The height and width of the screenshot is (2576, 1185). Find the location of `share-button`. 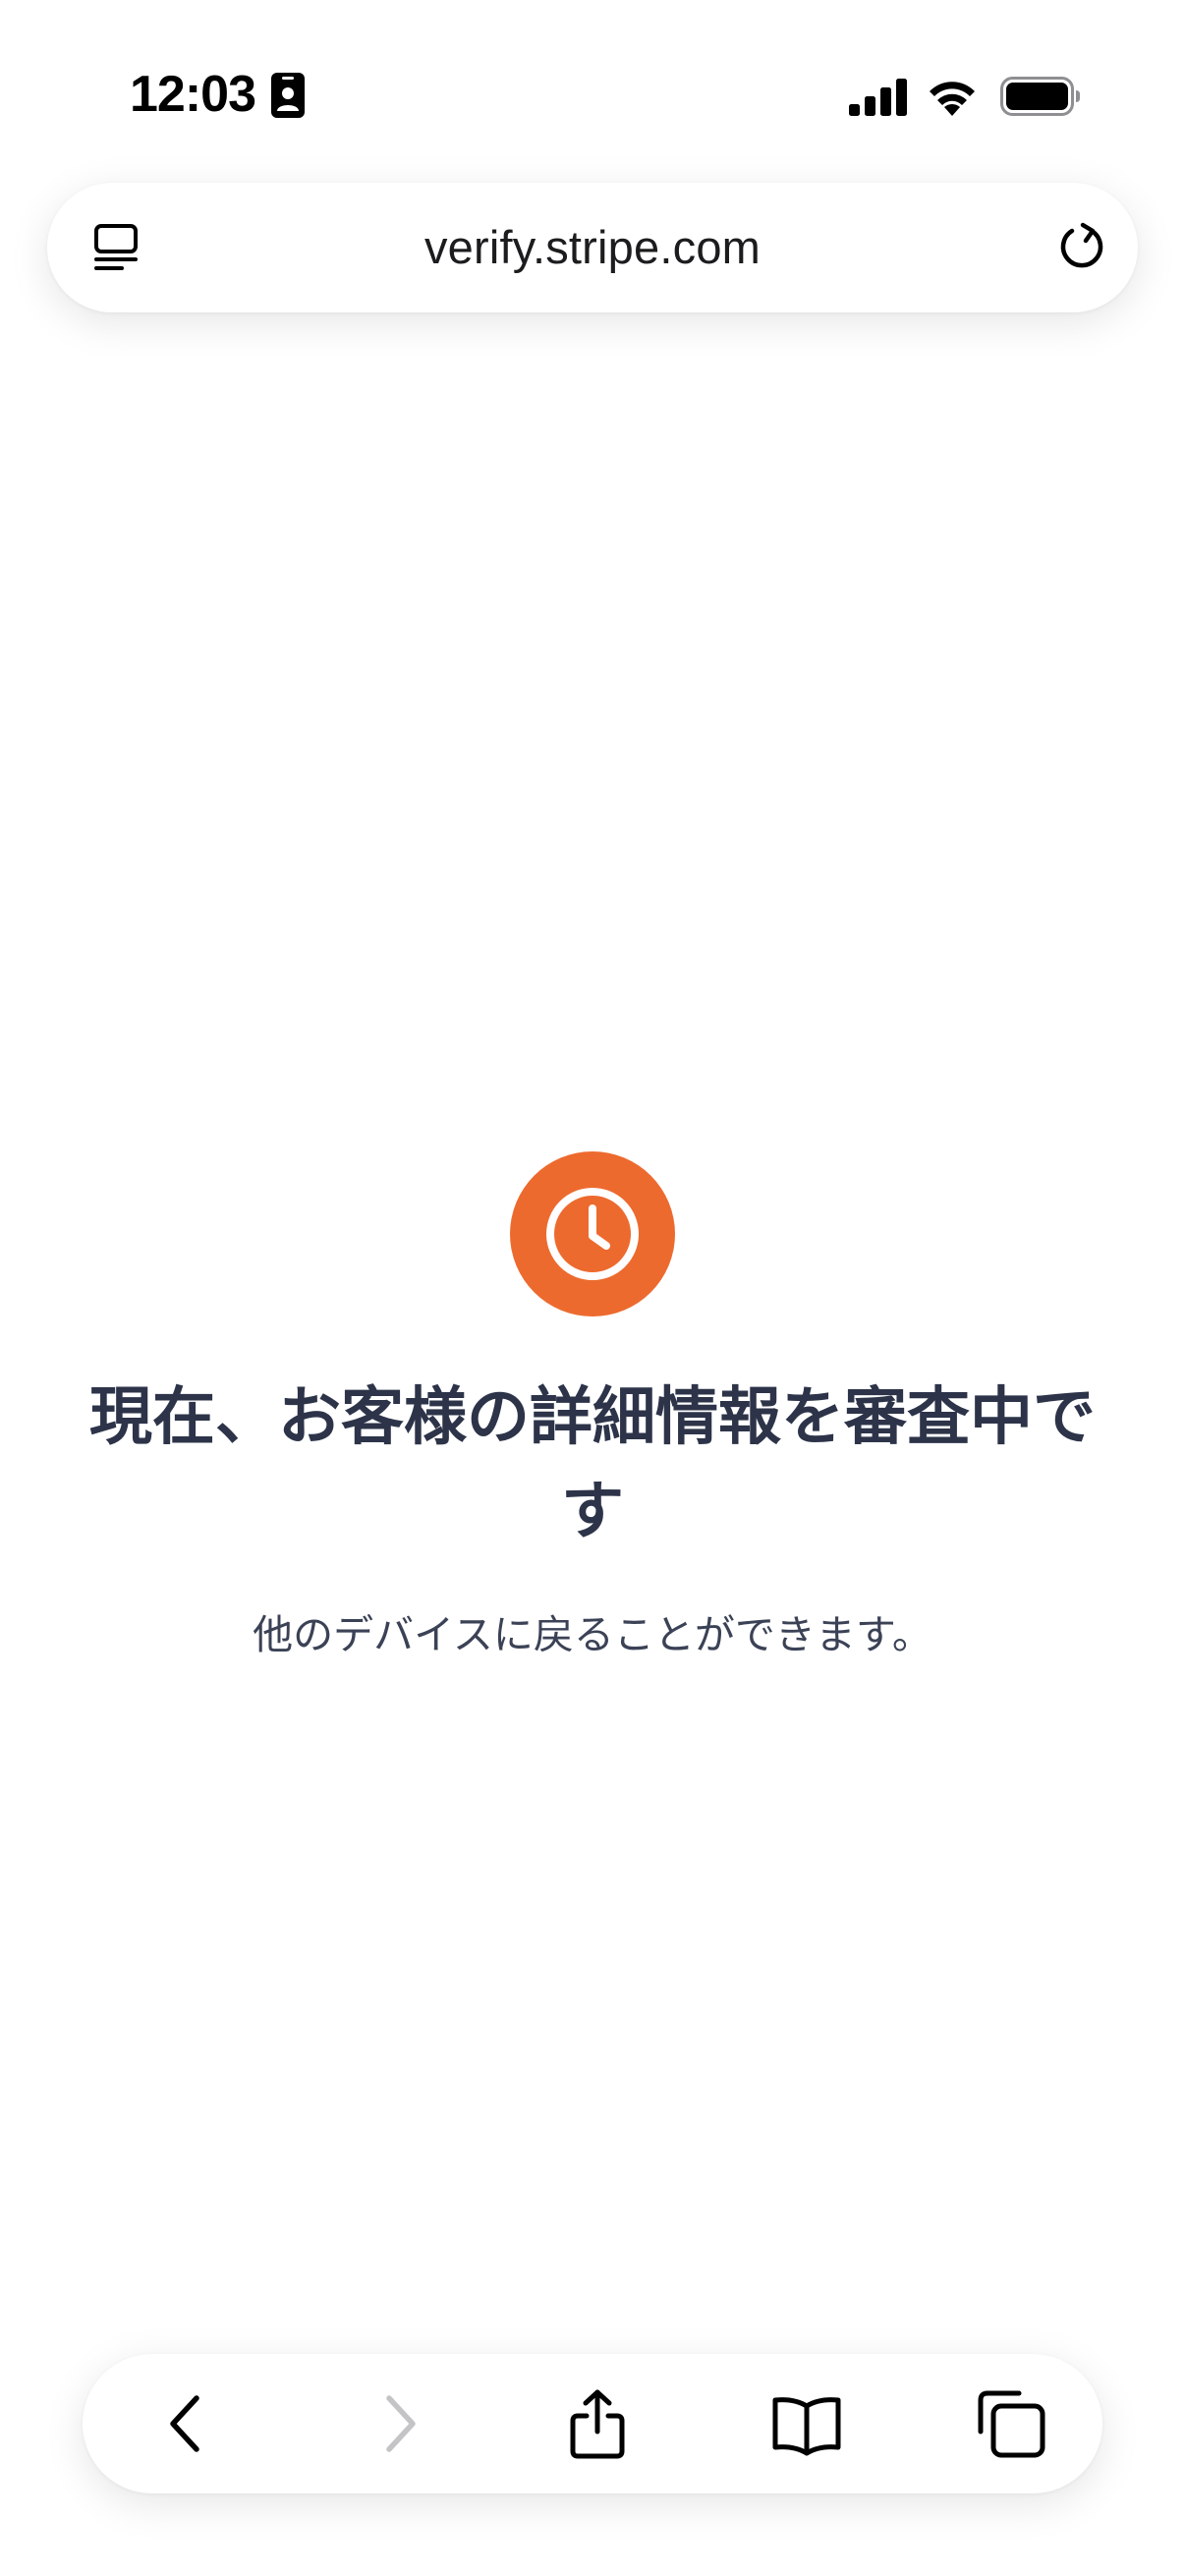

share-button is located at coordinates (598, 2423).